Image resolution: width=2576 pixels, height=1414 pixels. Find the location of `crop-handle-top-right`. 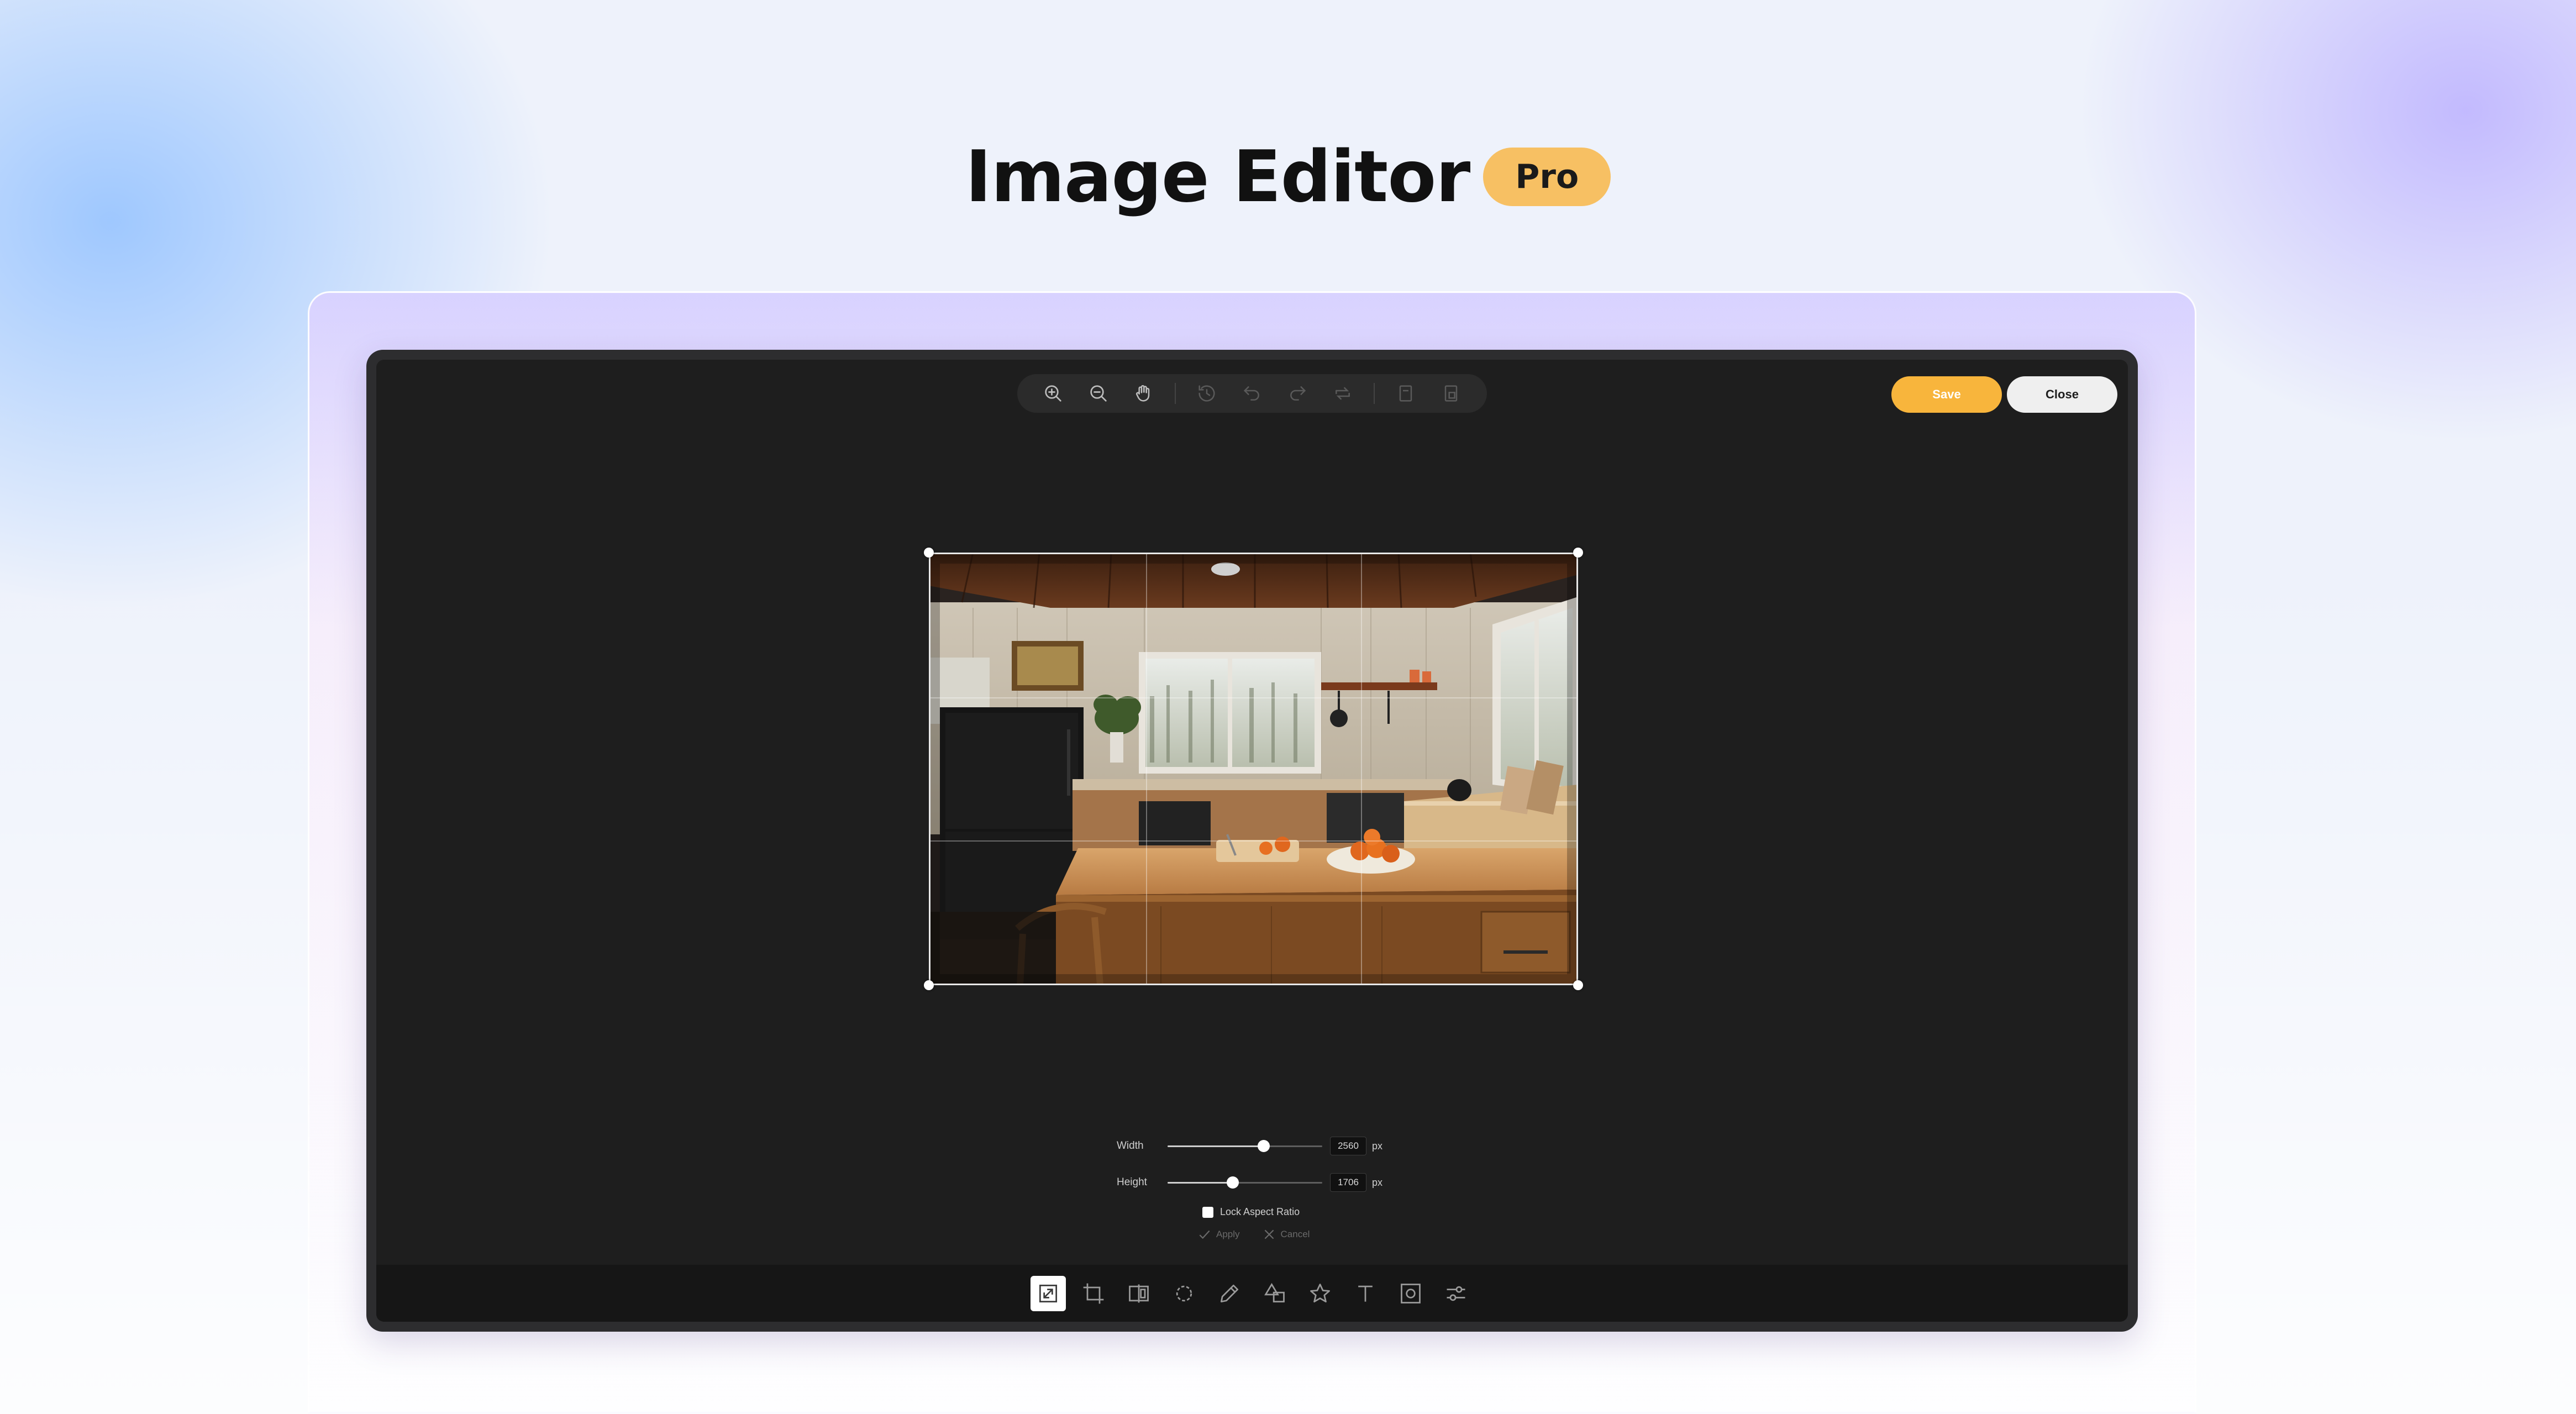

crop-handle-top-right is located at coordinates (1578, 553).